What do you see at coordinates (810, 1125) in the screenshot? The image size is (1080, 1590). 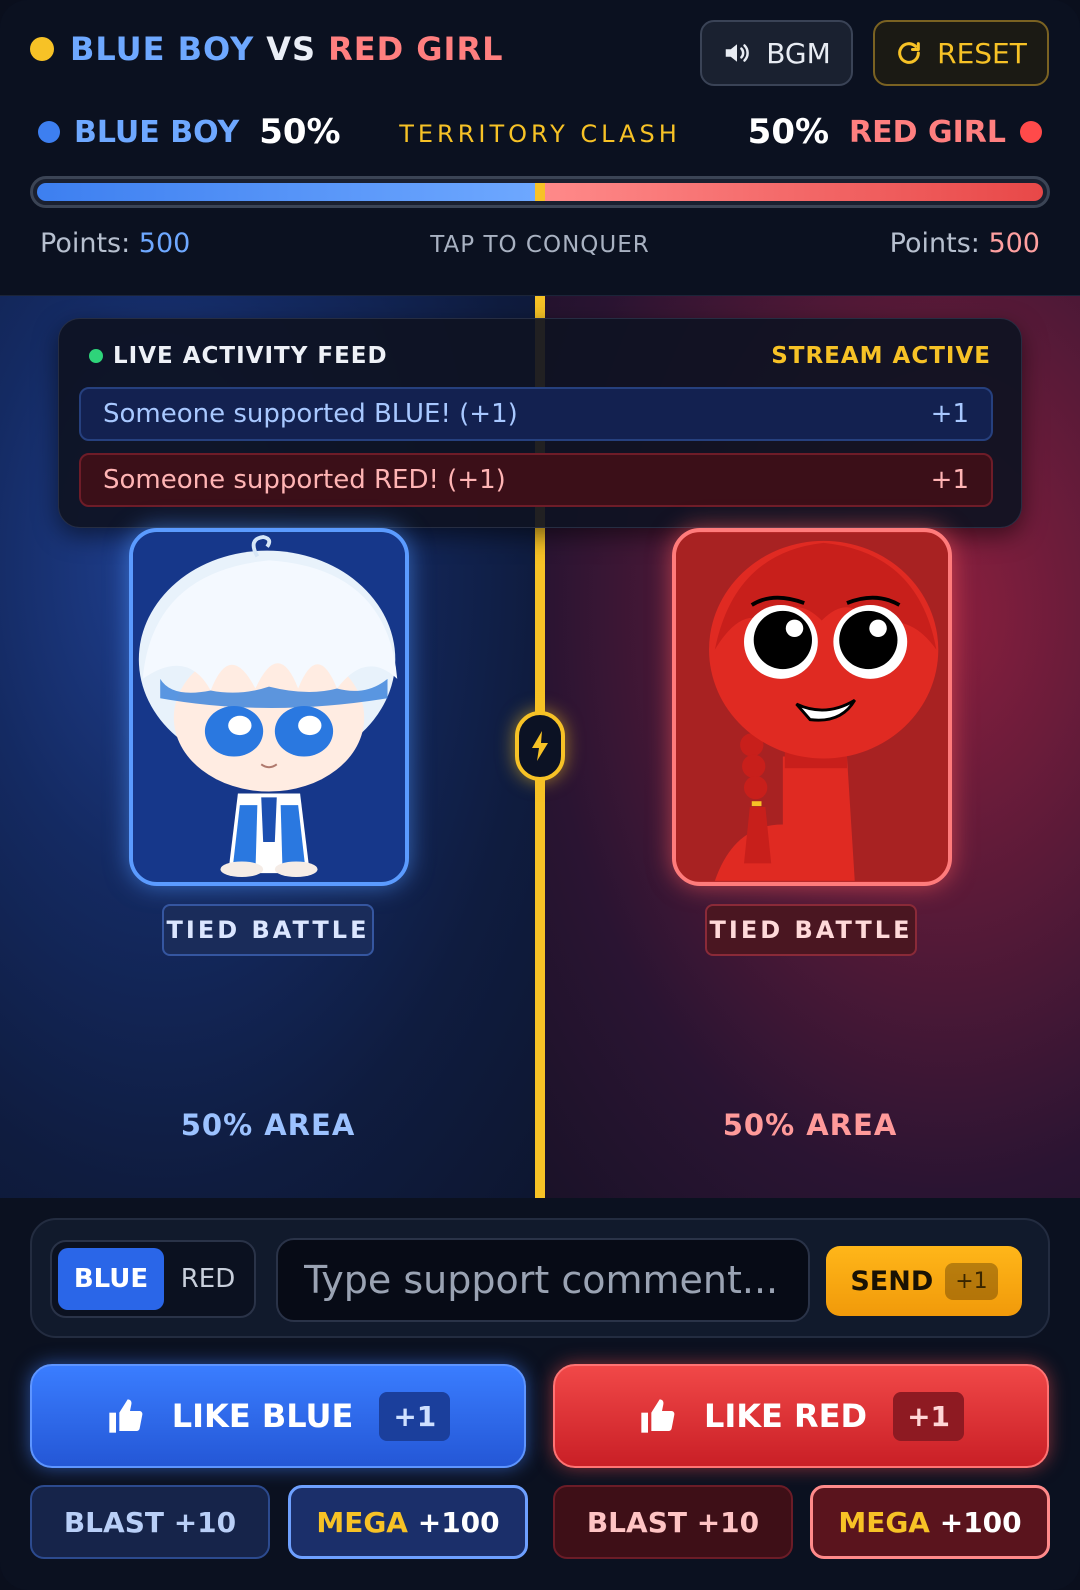 I see `red-area-percentage: 50% AREA` at bounding box center [810, 1125].